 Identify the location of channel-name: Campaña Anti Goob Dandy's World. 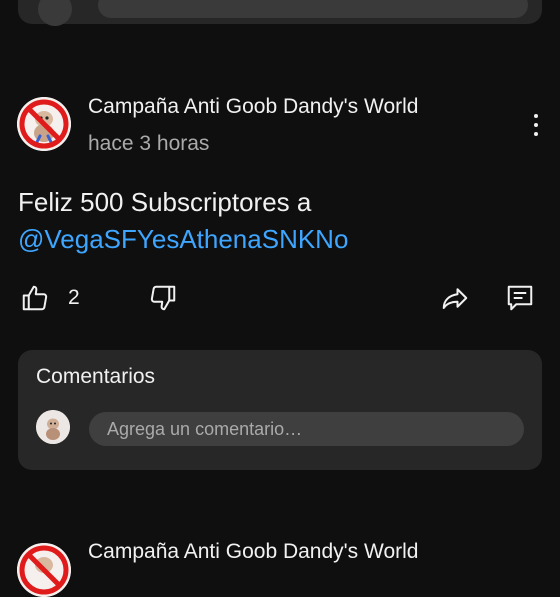
(253, 107).